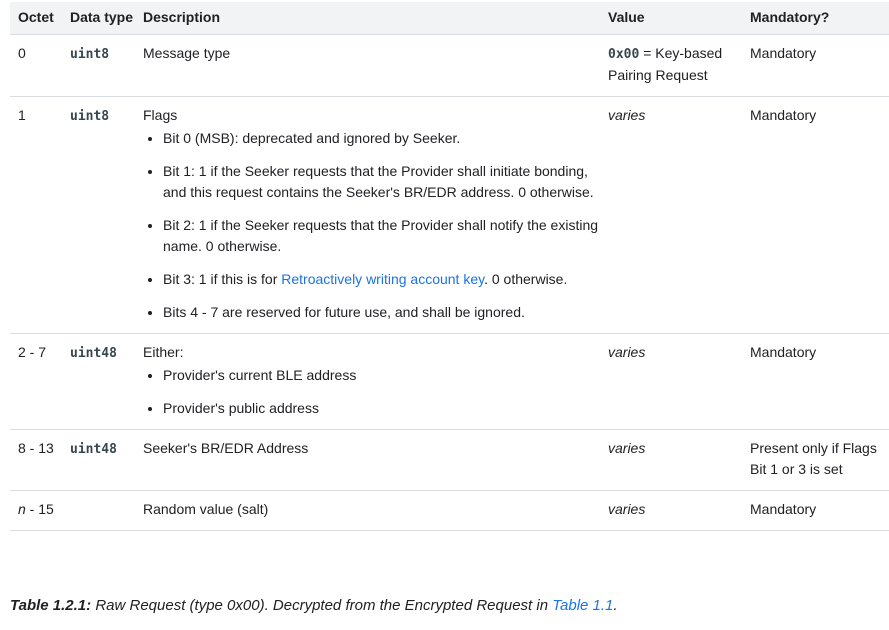  Describe the element at coordinates (526, 279) in the screenshot. I see `bit-text: . 0 otherwise.` at that location.